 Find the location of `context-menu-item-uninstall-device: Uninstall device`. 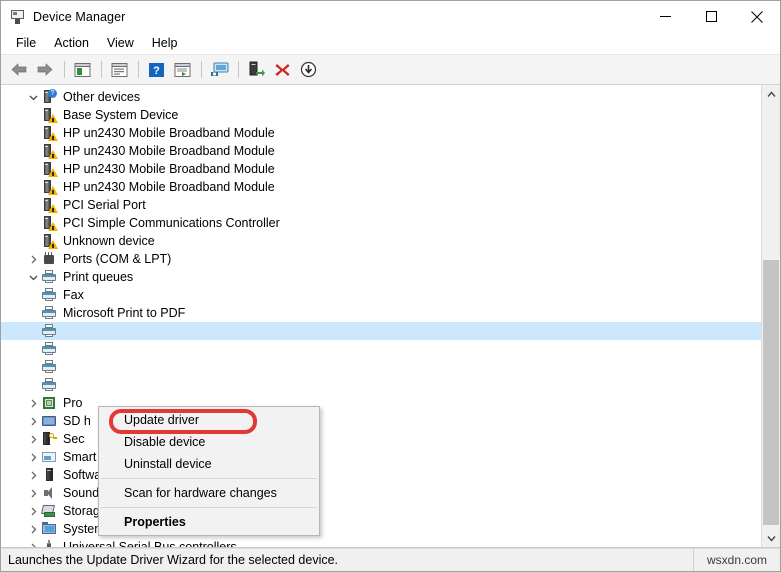

context-menu-item-uninstall-device: Uninstall device is located at coordinates (209, 464).